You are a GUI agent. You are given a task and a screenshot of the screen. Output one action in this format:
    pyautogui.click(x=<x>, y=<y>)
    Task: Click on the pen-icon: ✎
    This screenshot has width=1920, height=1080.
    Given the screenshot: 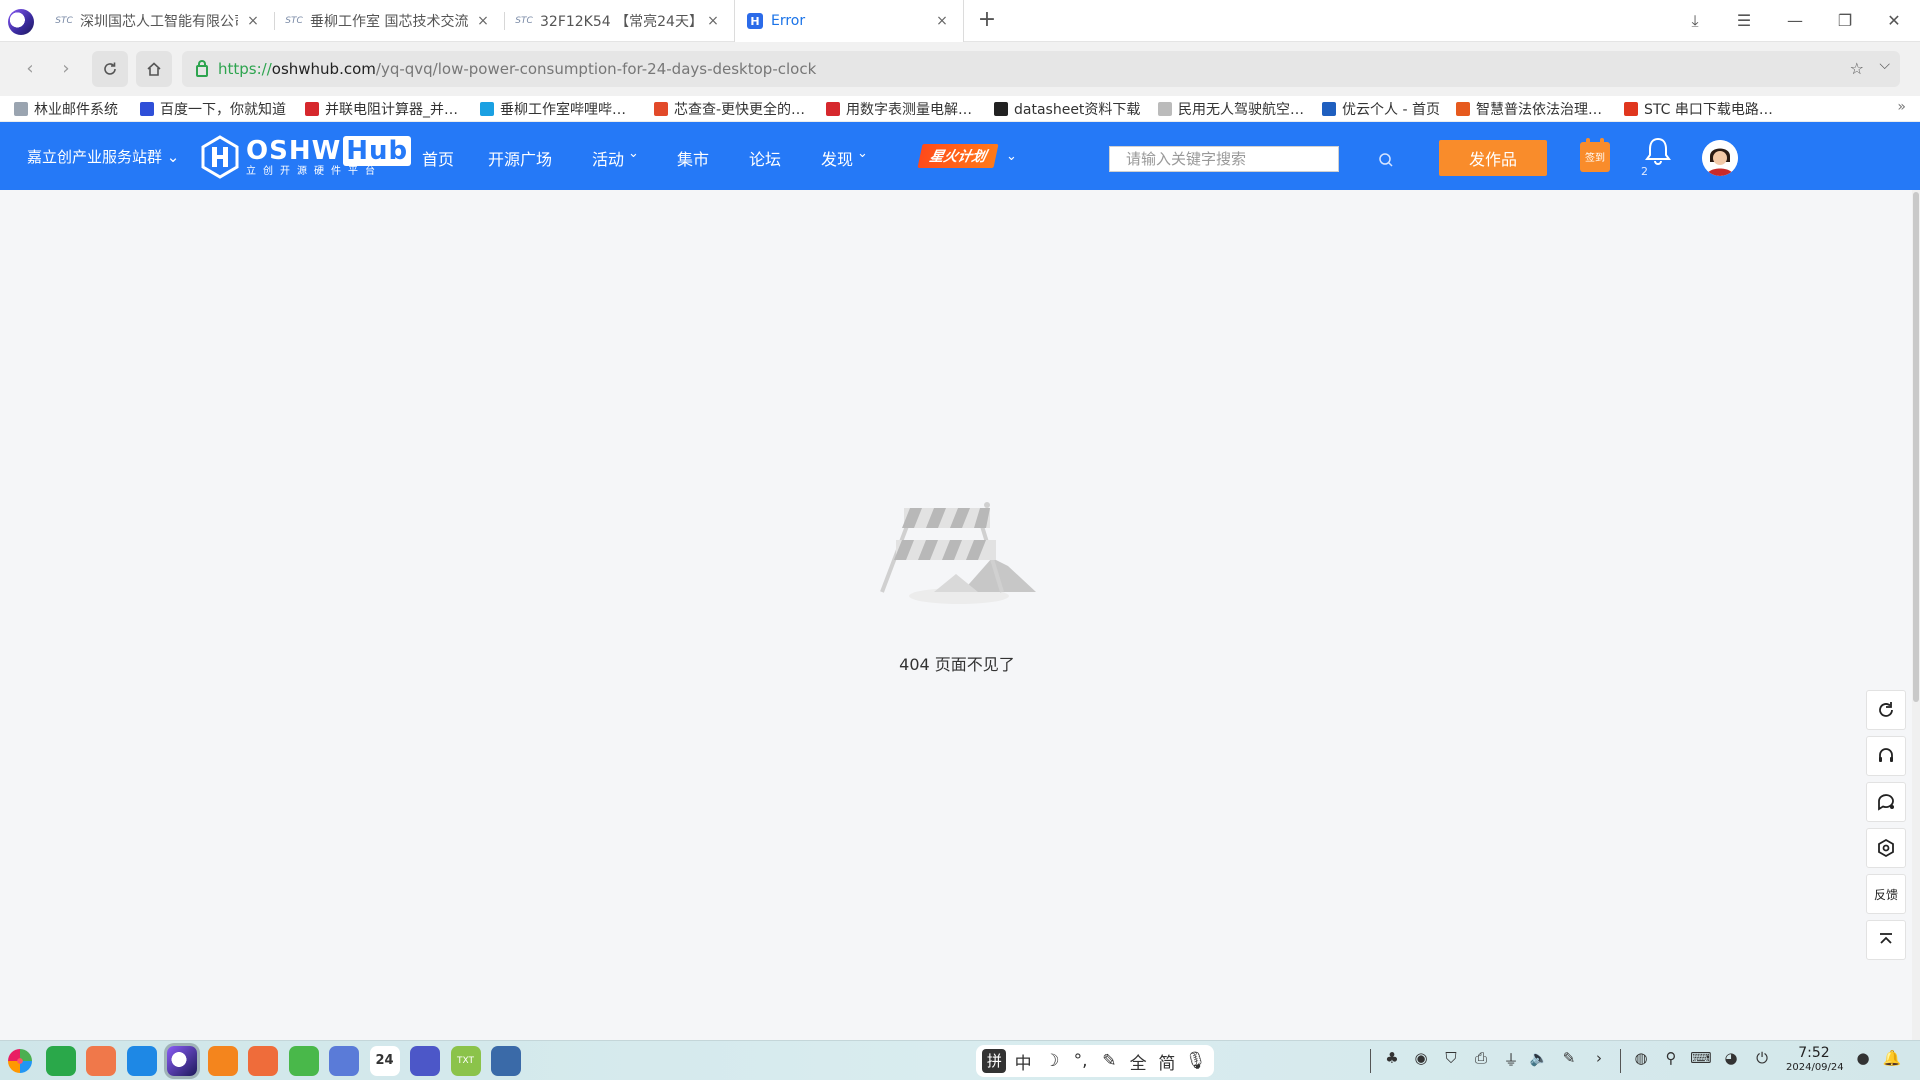 What is the action you would take?
    pyautogui.click(x=1569, y=1061)
    